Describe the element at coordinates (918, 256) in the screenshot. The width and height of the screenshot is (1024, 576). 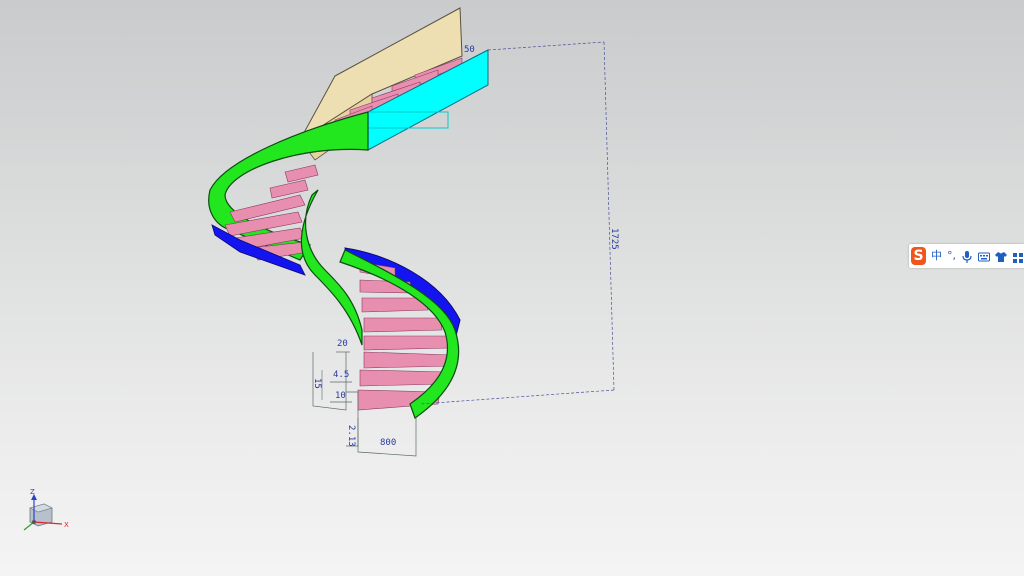
I see `ime-logo: S` at that location.